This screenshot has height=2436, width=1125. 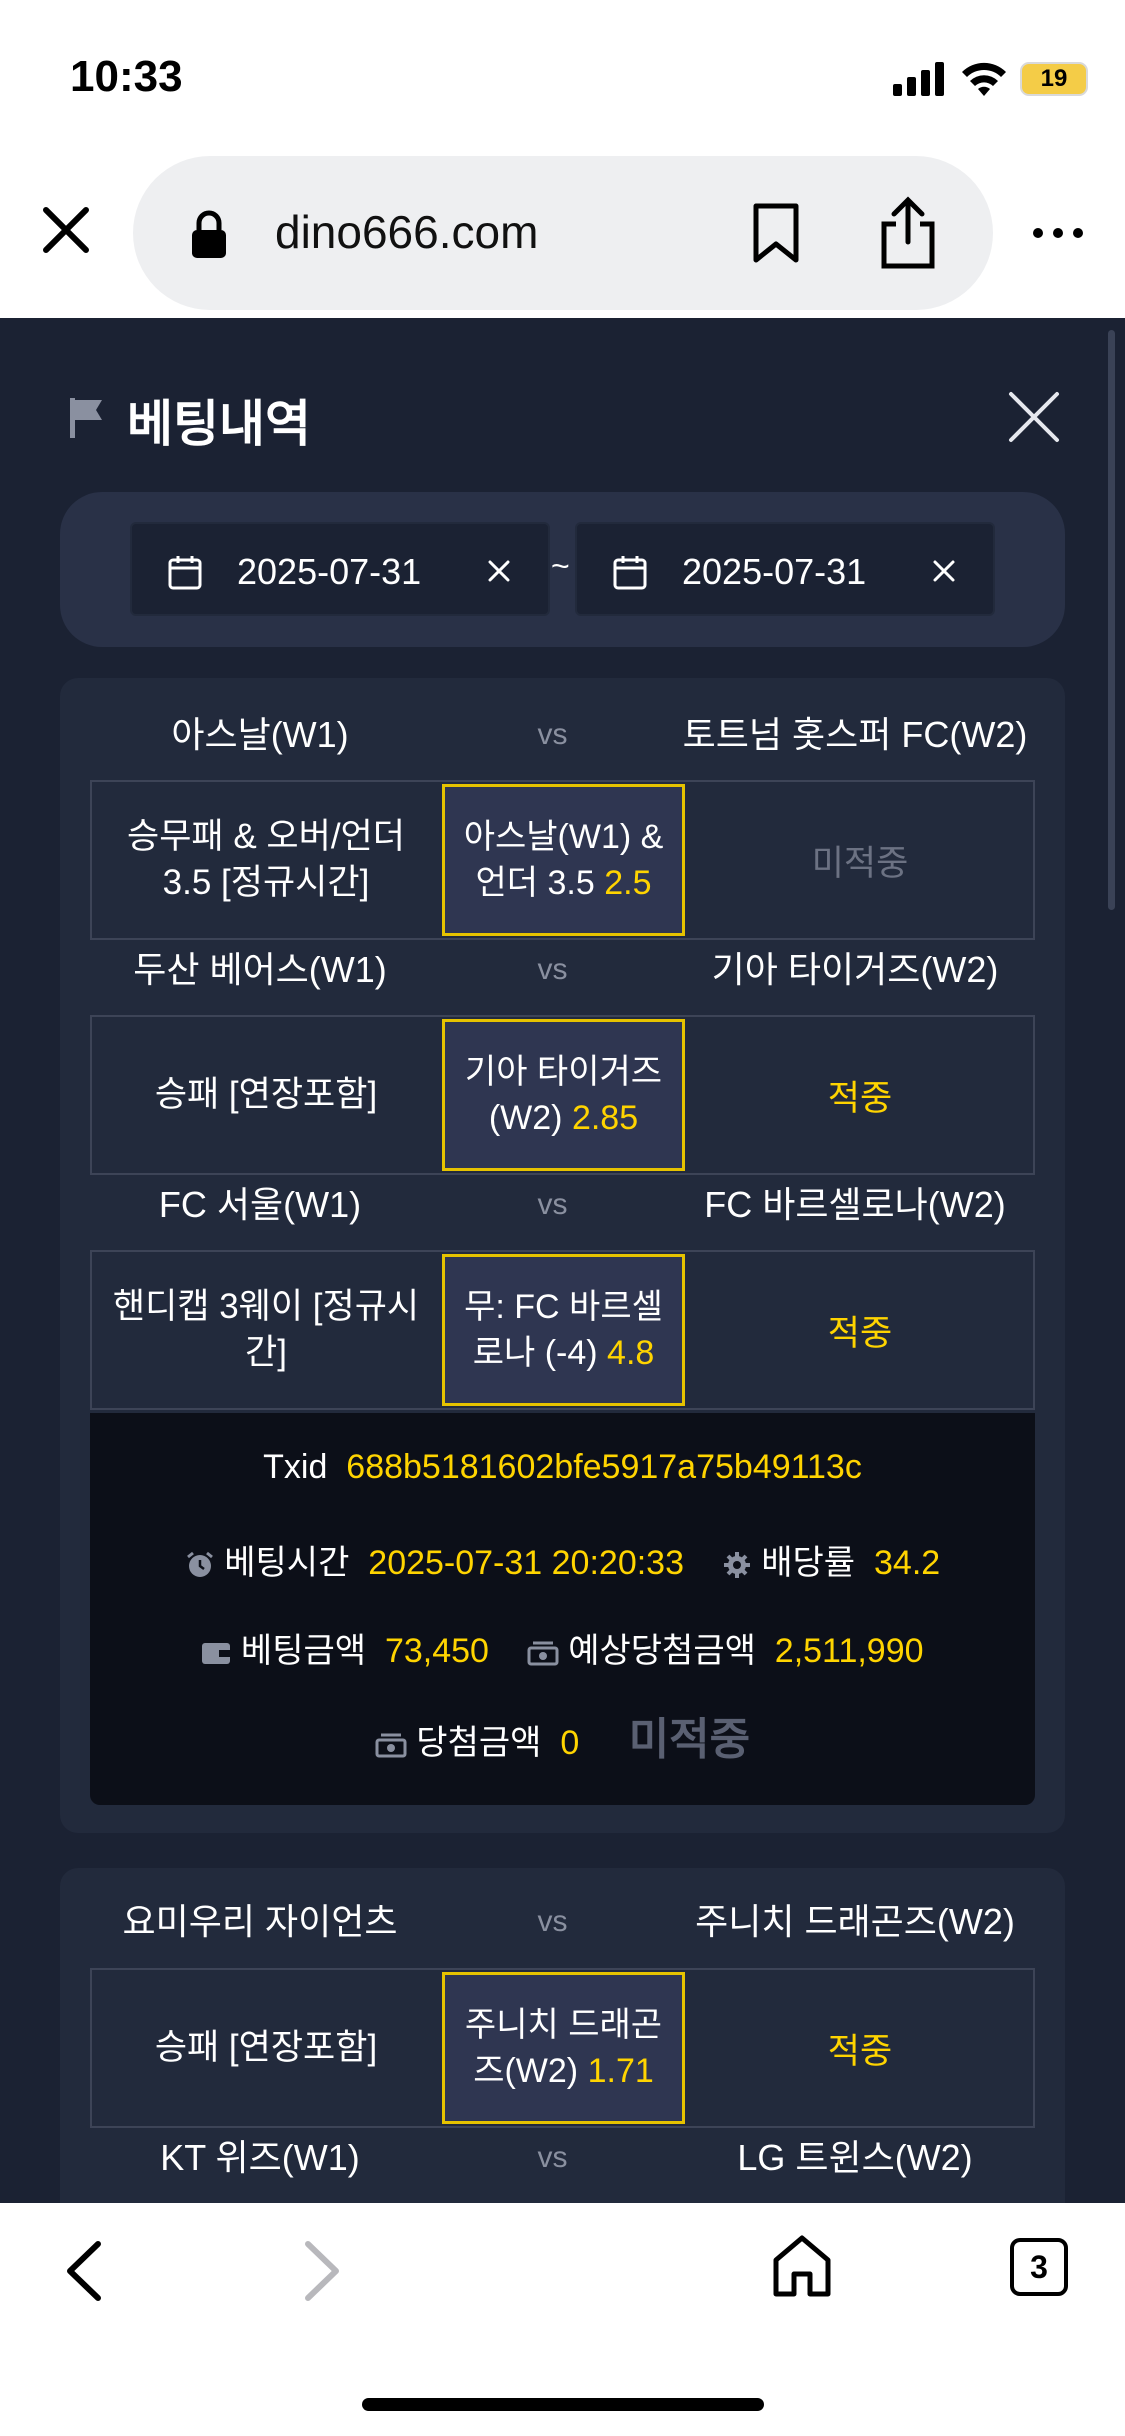 I want to click on home-team: FC 서울(W1), so click(x=260, y=1204).